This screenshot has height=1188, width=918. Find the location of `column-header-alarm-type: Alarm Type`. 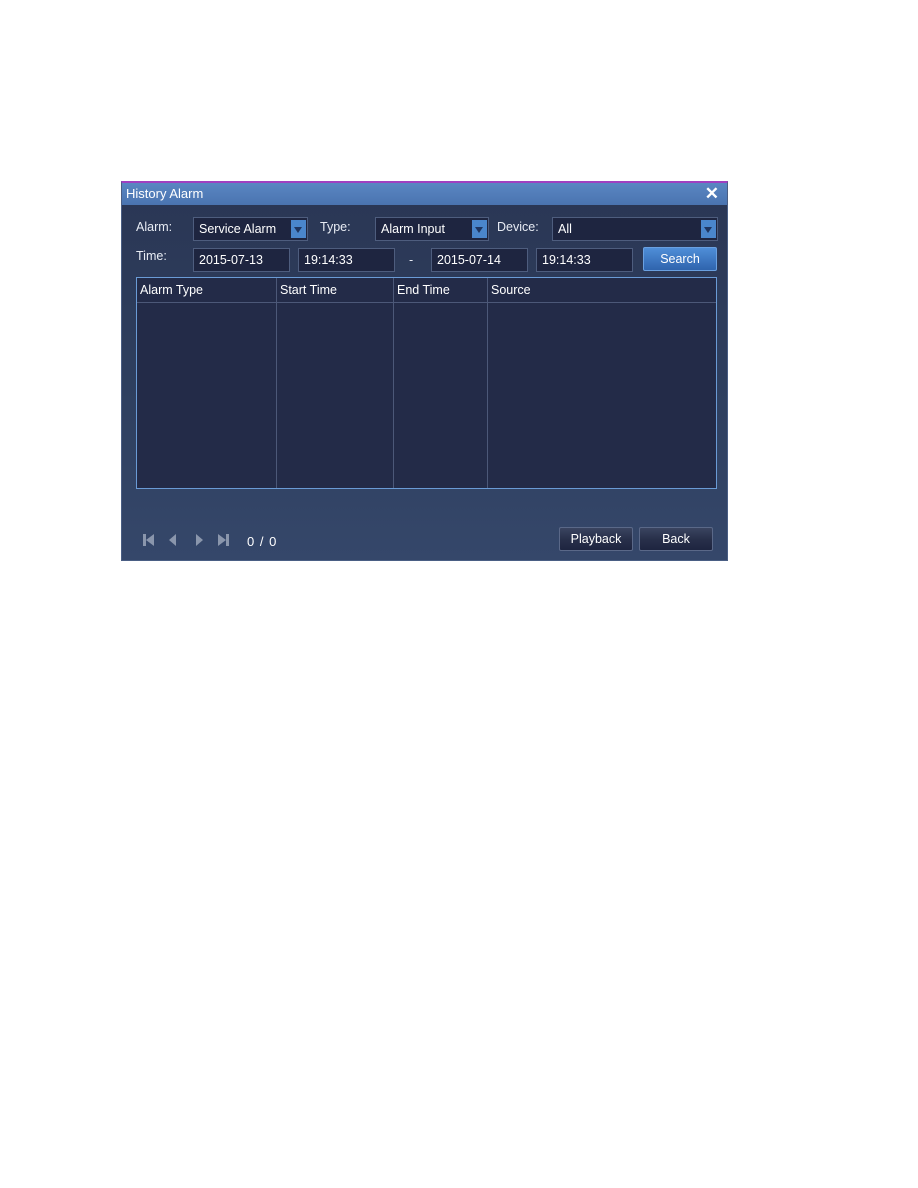

column-header-alarm-type: Alarm Type is located at coordinates (170, 290).